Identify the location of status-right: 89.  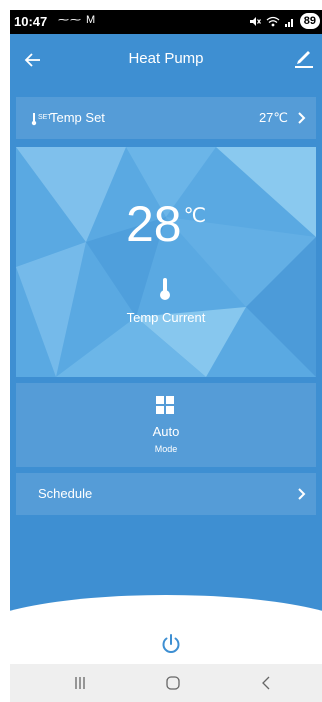
(284, 21).